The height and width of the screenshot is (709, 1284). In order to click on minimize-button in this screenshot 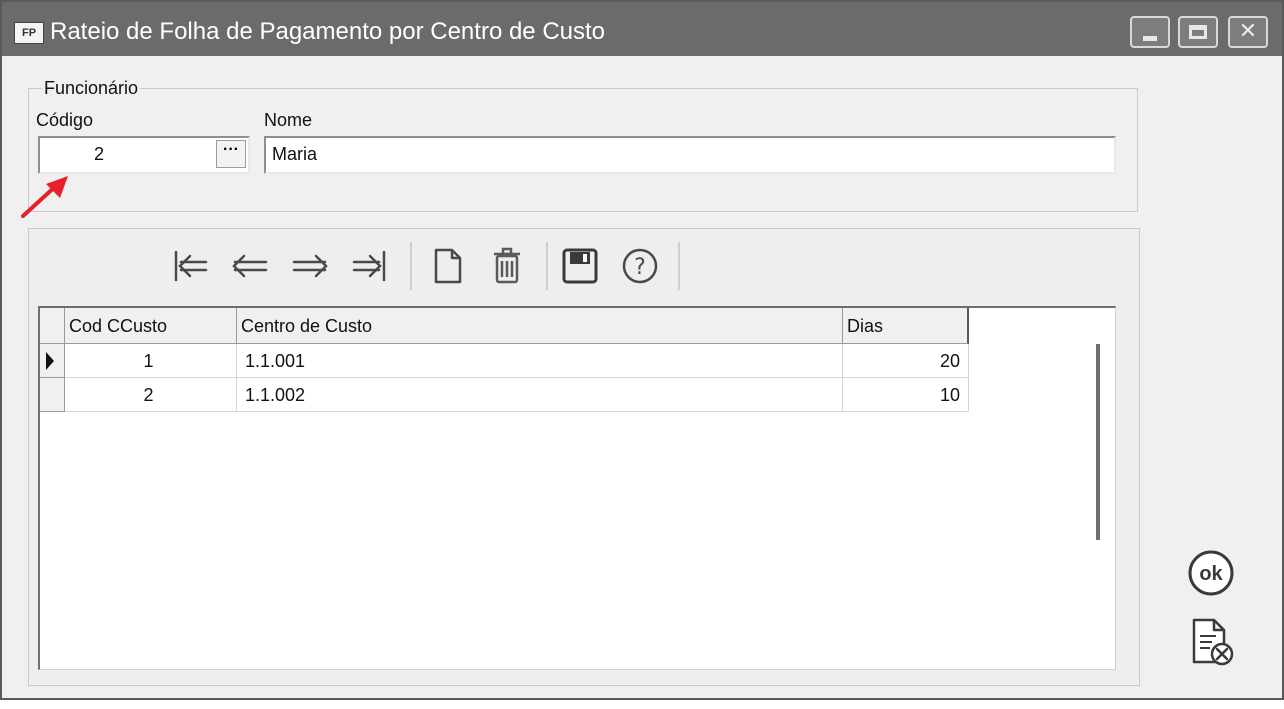, I will do `click(1150, 32)`.